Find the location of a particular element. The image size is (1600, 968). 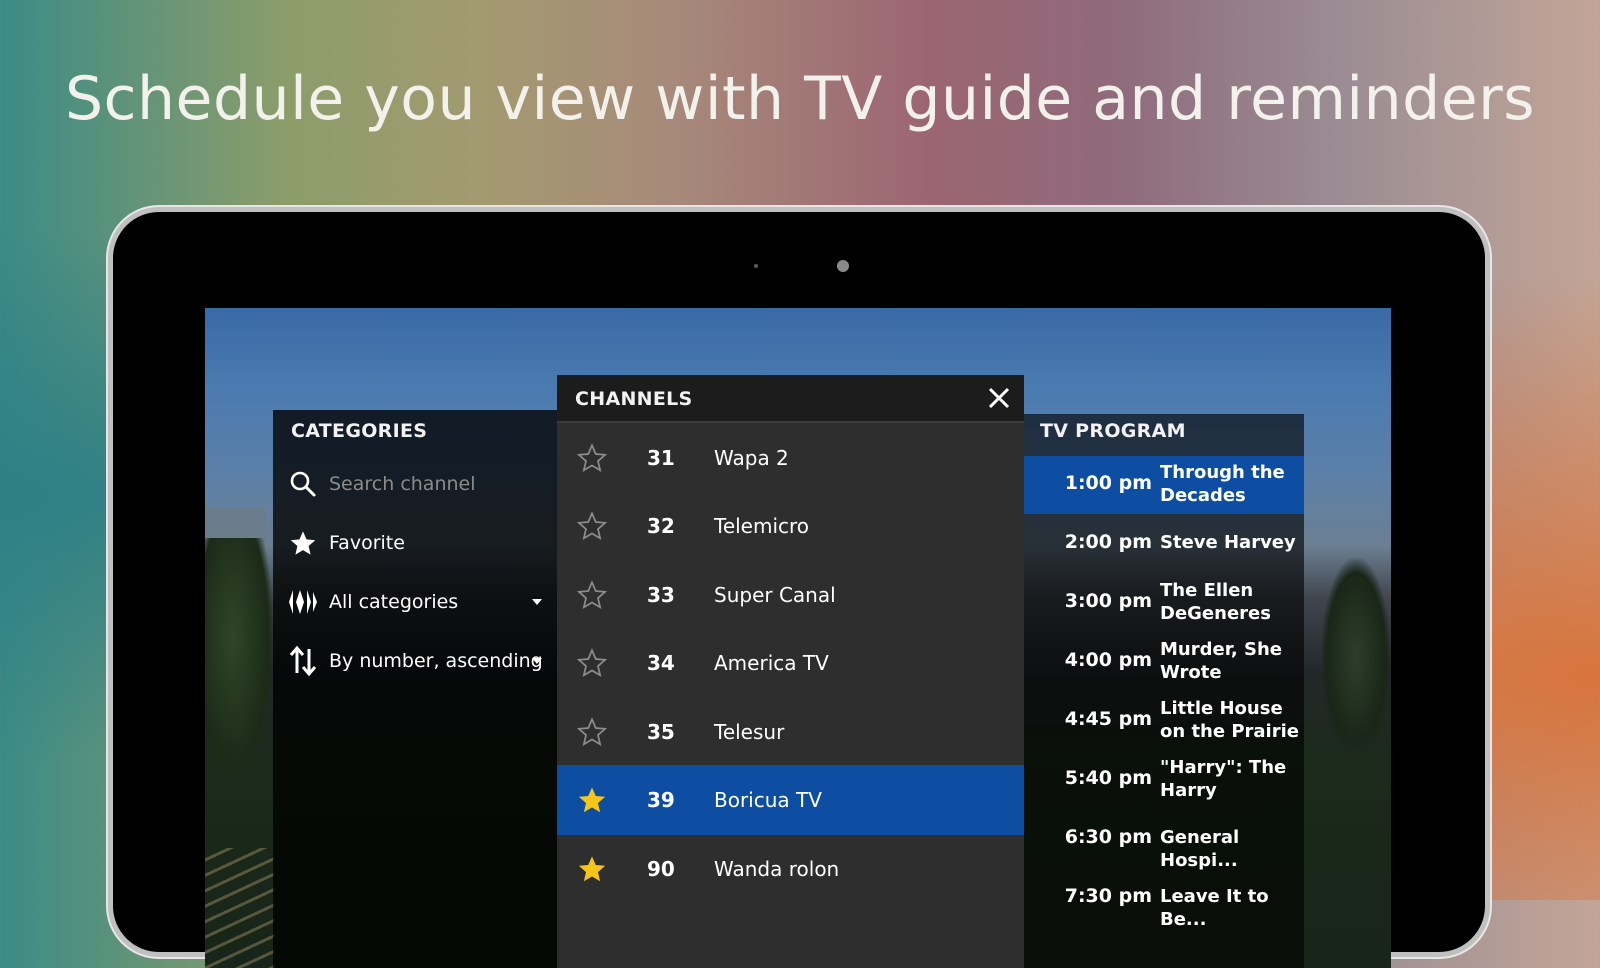

close-button is located at coordinates (999, 398).